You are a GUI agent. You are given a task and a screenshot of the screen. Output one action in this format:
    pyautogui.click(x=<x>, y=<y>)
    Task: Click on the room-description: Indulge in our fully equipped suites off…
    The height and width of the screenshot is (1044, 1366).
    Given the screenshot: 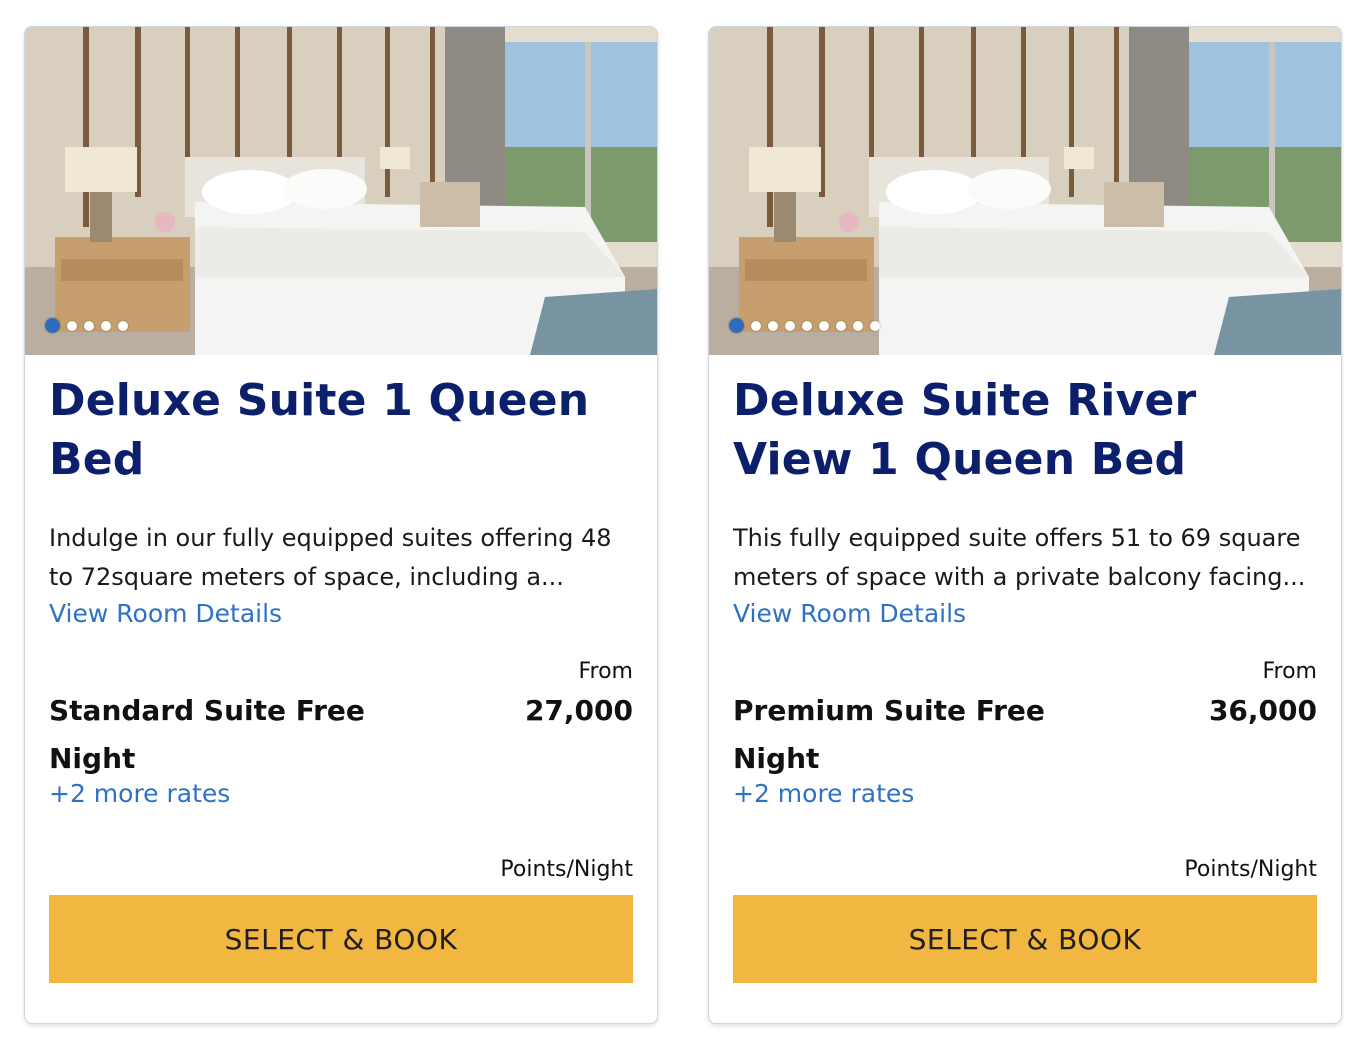 What is the action you would take?
    pyautogui.click(x=330, y=557)
    